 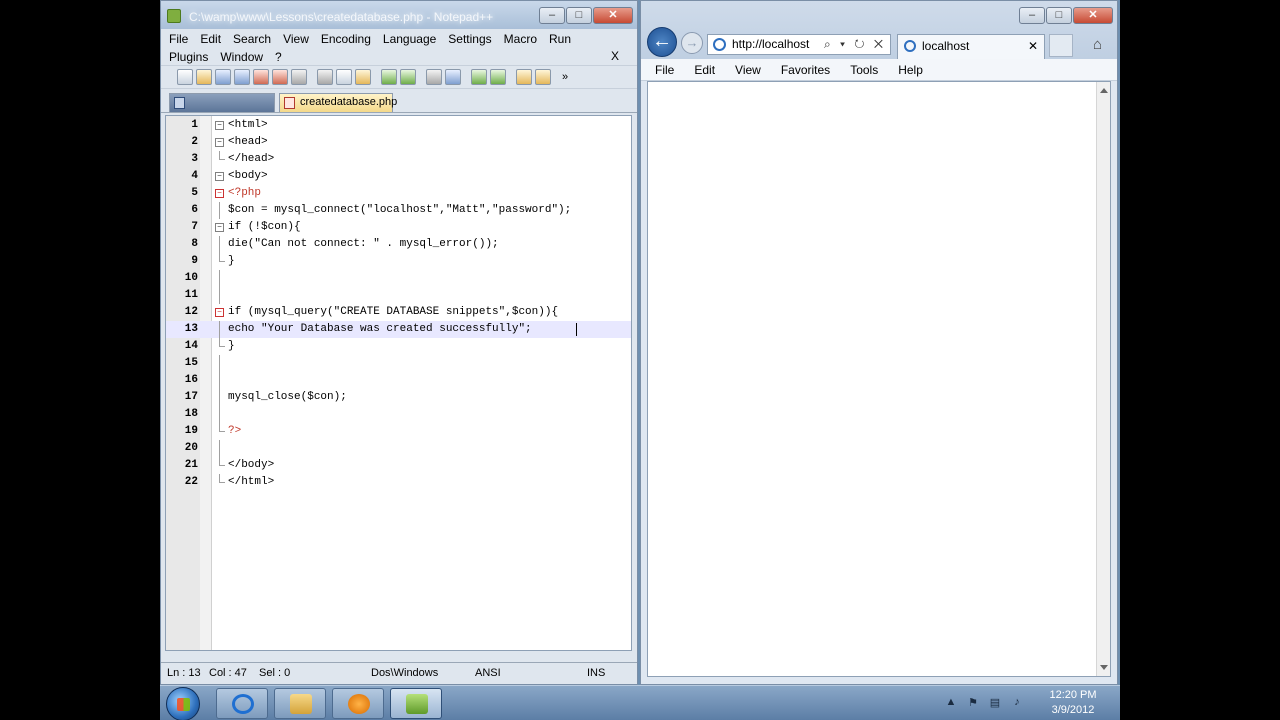 What do you see at coordinates (252, 39) in the screenshot?
I see `menu-search: Search` at bounding box center [252, 39].